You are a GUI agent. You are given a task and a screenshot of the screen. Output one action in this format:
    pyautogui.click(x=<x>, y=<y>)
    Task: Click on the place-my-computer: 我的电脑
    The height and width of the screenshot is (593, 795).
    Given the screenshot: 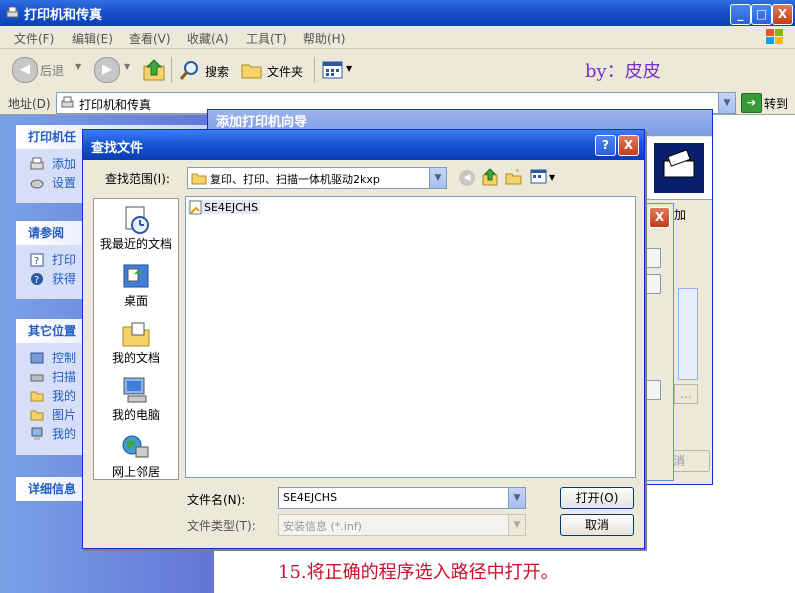 What is the action you would take?
    pyautogui.click(x=136, y=399)
    